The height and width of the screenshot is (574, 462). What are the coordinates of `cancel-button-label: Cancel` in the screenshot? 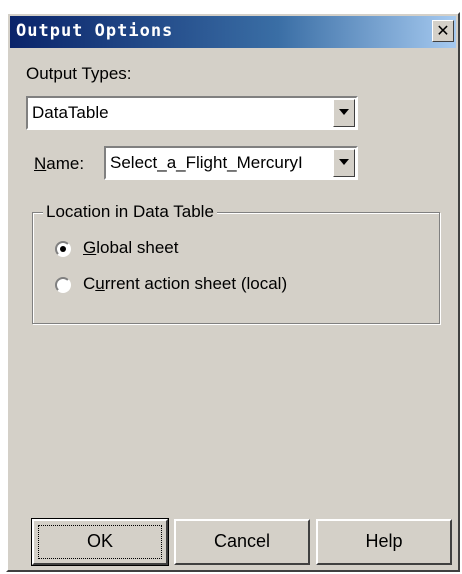 It's located at (242, 541).